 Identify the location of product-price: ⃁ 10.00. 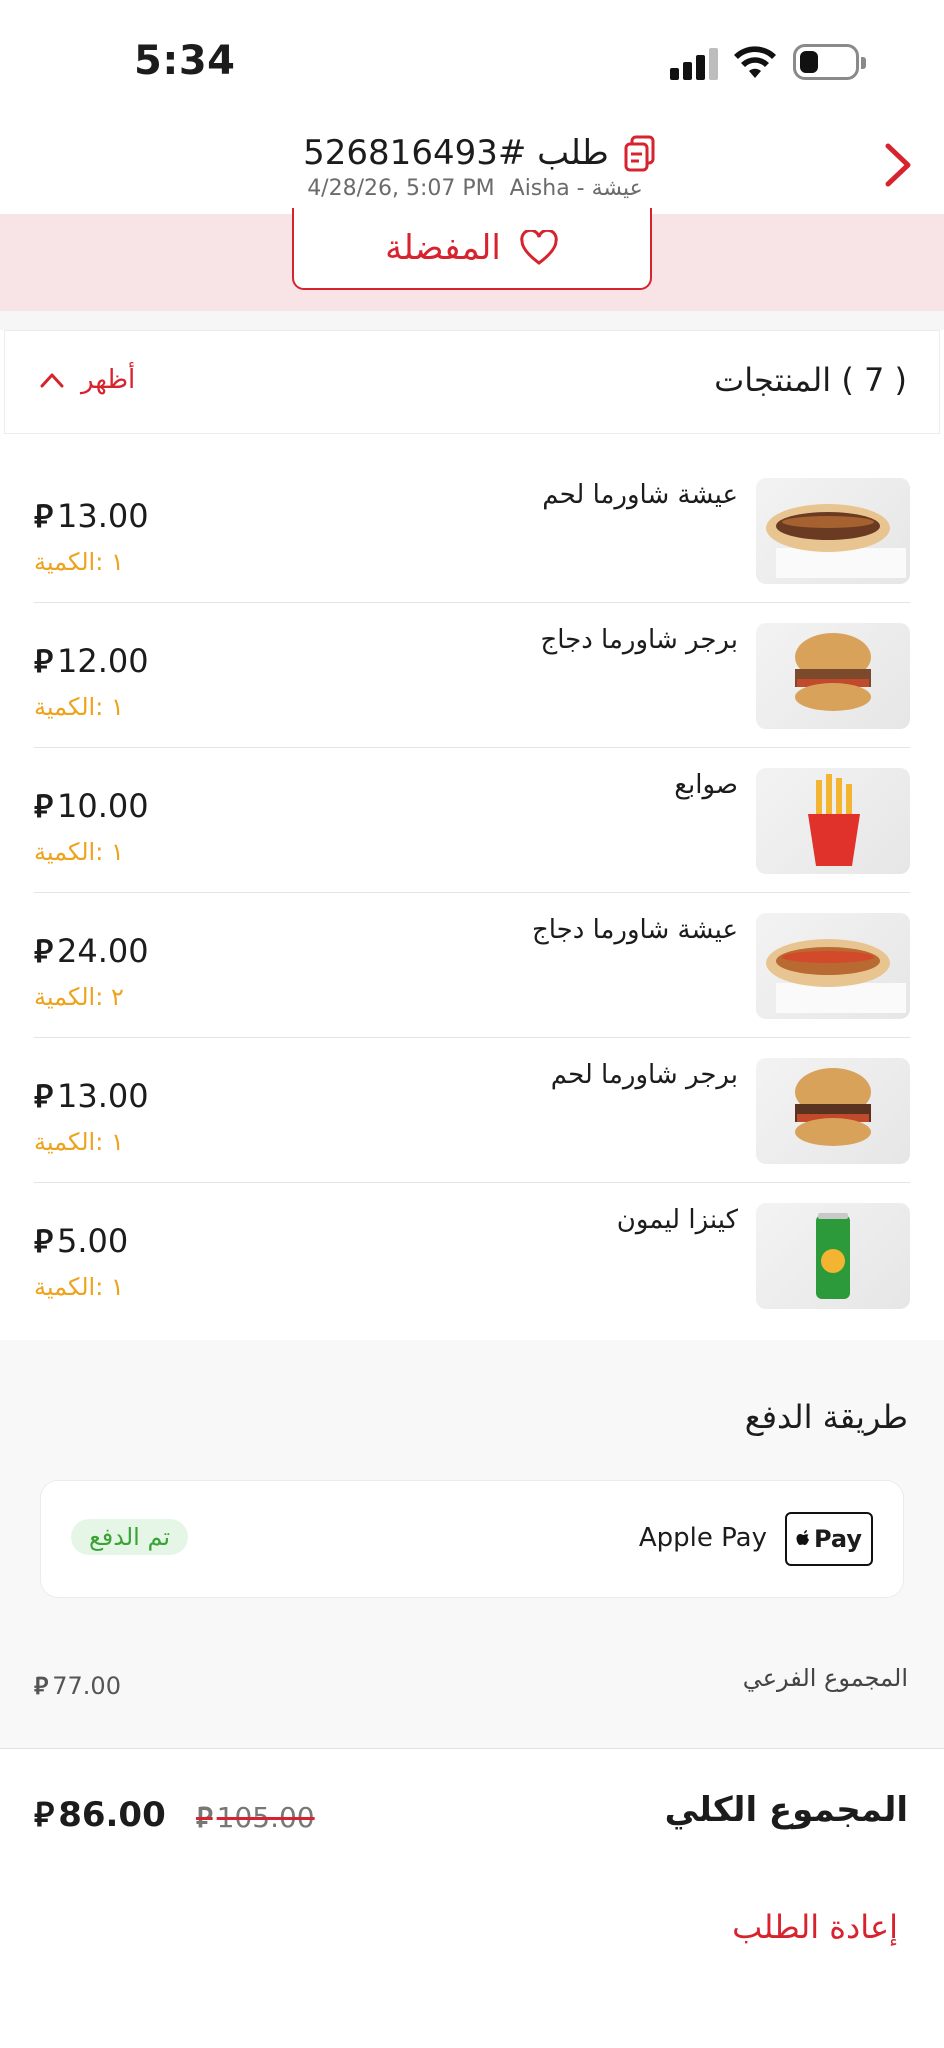
(91, 806).